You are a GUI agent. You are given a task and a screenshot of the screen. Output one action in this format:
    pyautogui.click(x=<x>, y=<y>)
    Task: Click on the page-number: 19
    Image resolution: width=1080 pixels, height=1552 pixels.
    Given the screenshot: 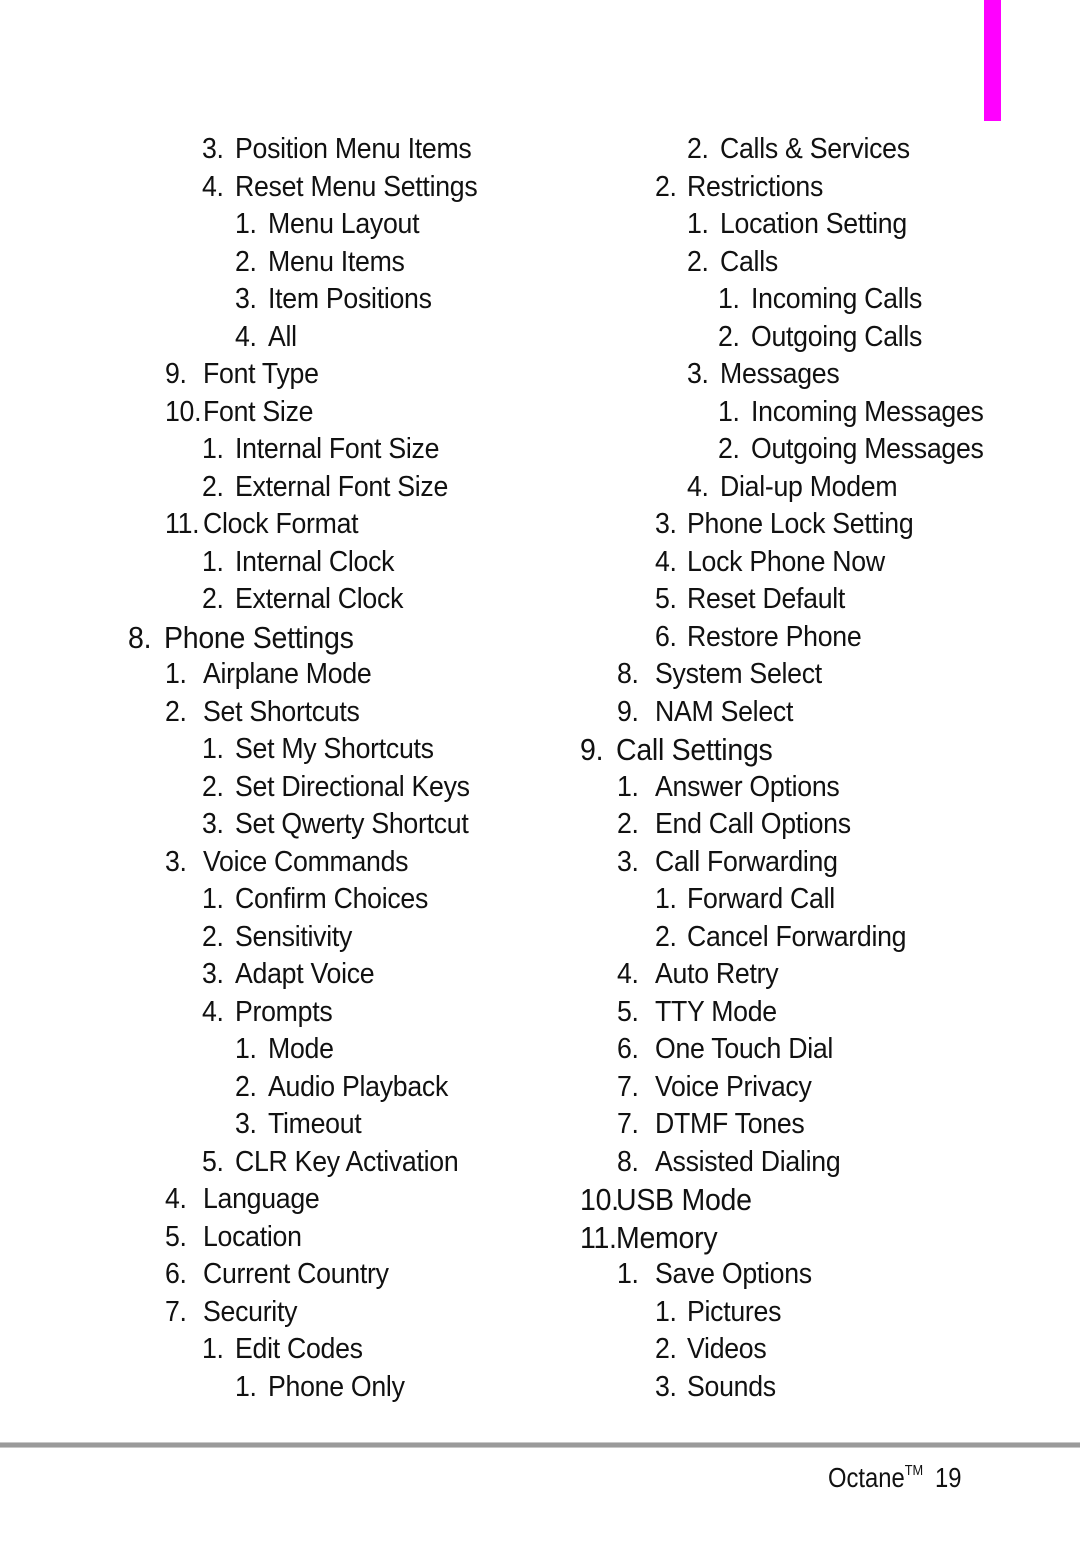 What is the action you would take?
    pyautogui.click(x=948, y=1477)
    